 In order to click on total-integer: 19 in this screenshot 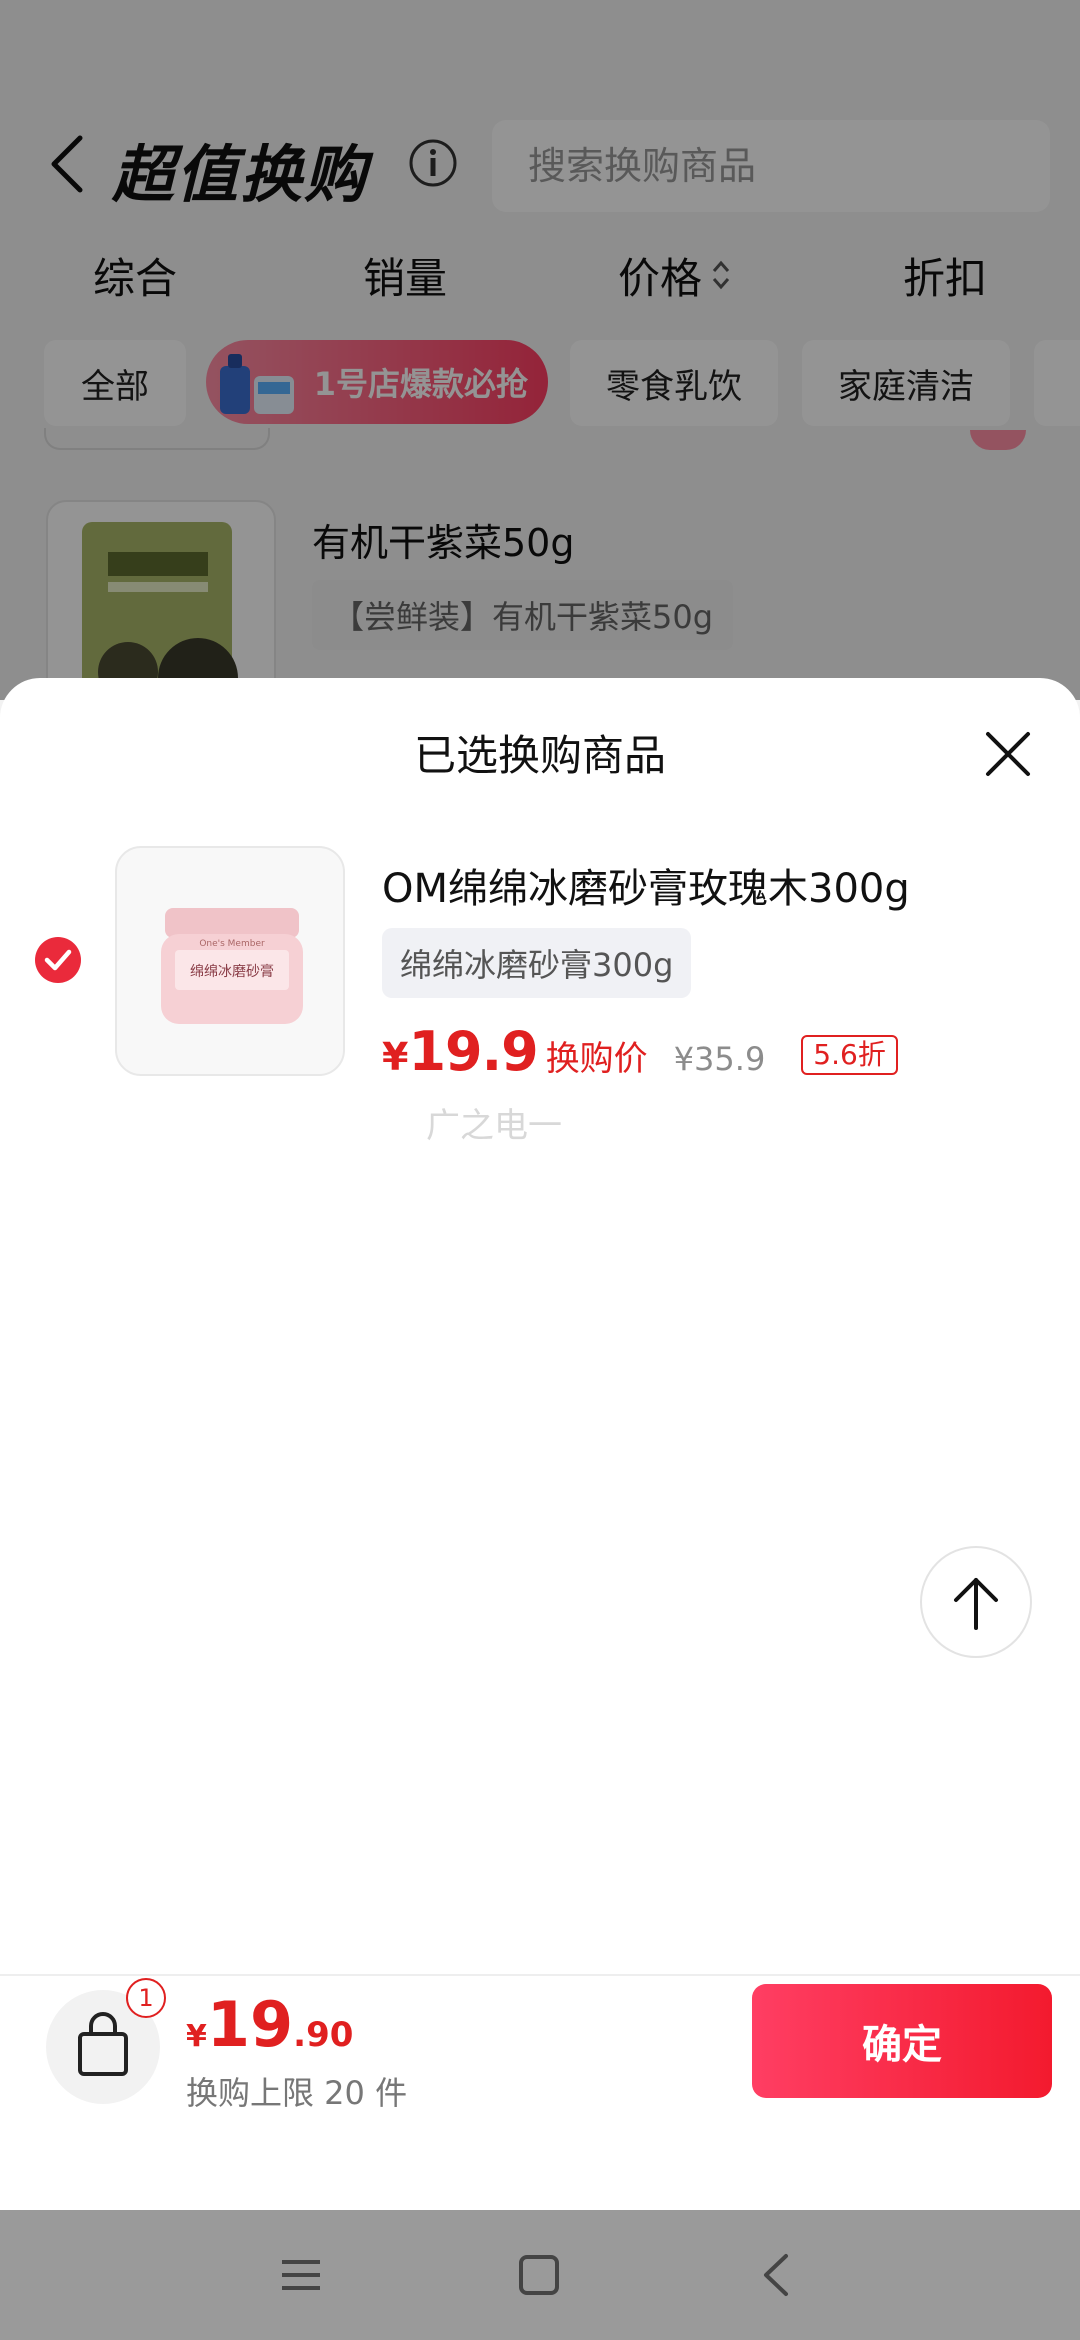, I will do `click(250, 2024)`.